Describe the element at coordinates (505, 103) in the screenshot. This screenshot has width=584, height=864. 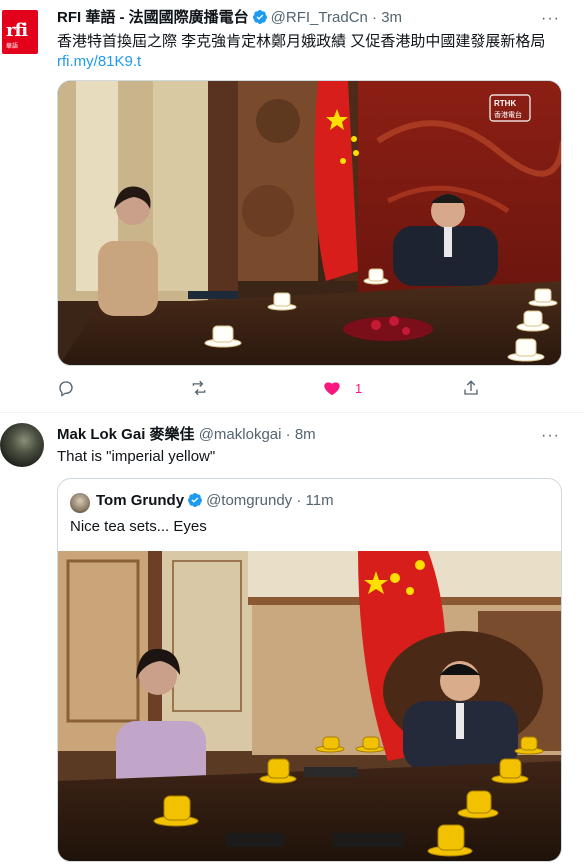
I see `rthk-watermark: RTHK` at that location.